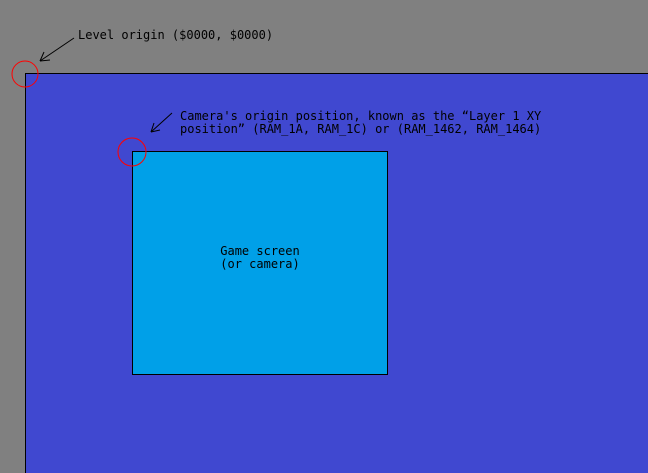 This screenshot has width=648, height=473. I want to click on game-screen-label: Game screen (or camera), so click(260, 258).